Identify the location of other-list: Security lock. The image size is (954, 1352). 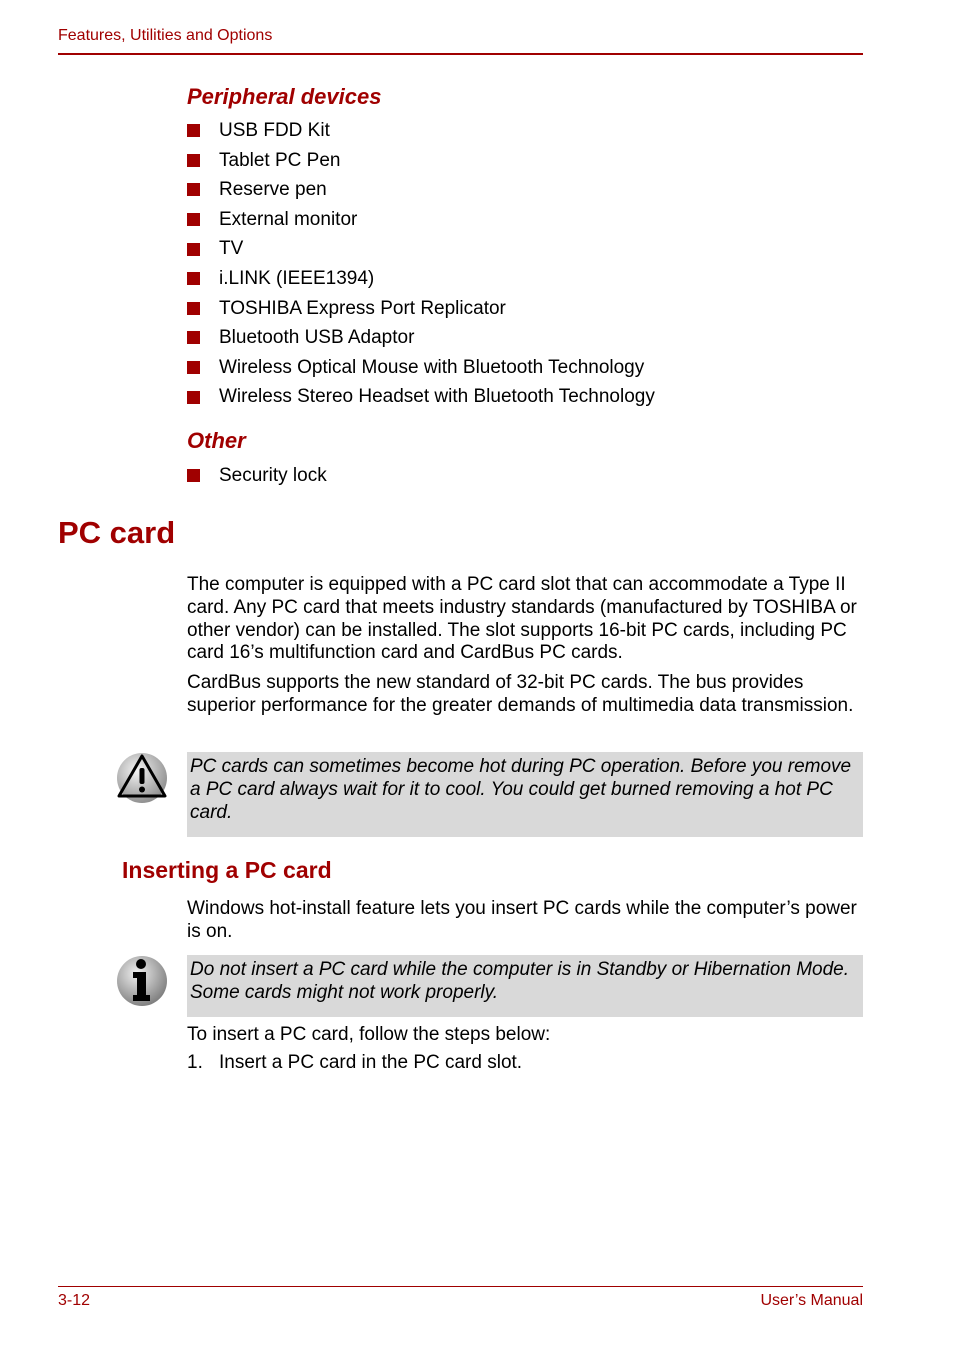
(257, 476).